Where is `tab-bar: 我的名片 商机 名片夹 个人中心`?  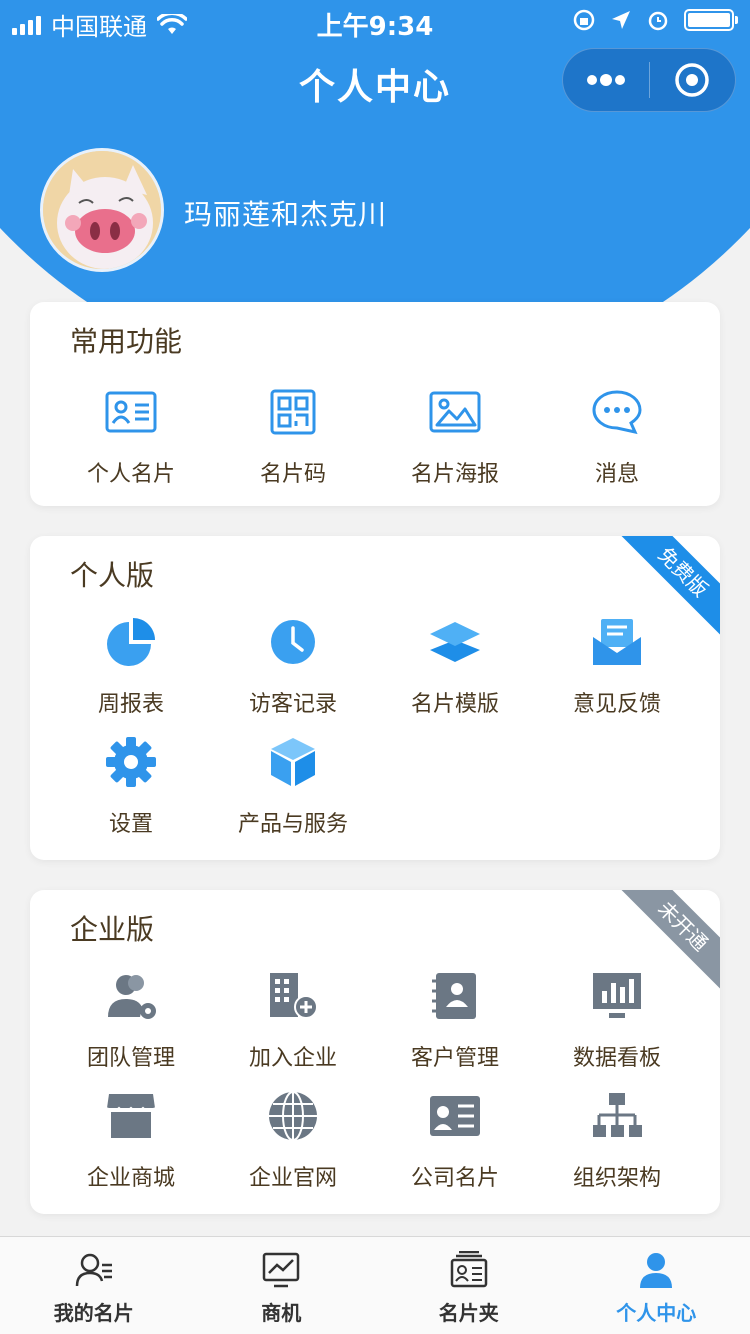 tab-bar: 我的名片 商机 名片夹 个人中心 is located at coordinates (375, 1285).